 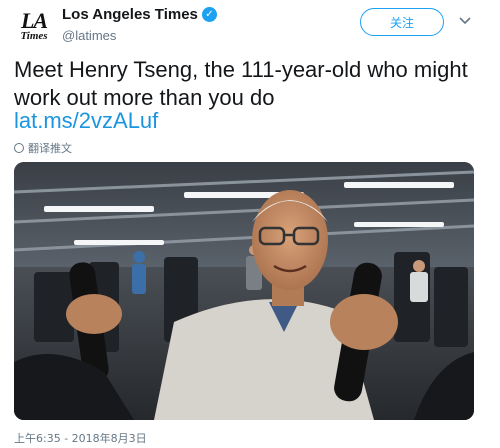 I want to click on account-names: Los Angeles Times ✓ @latimes, so click(x=139, y=24).